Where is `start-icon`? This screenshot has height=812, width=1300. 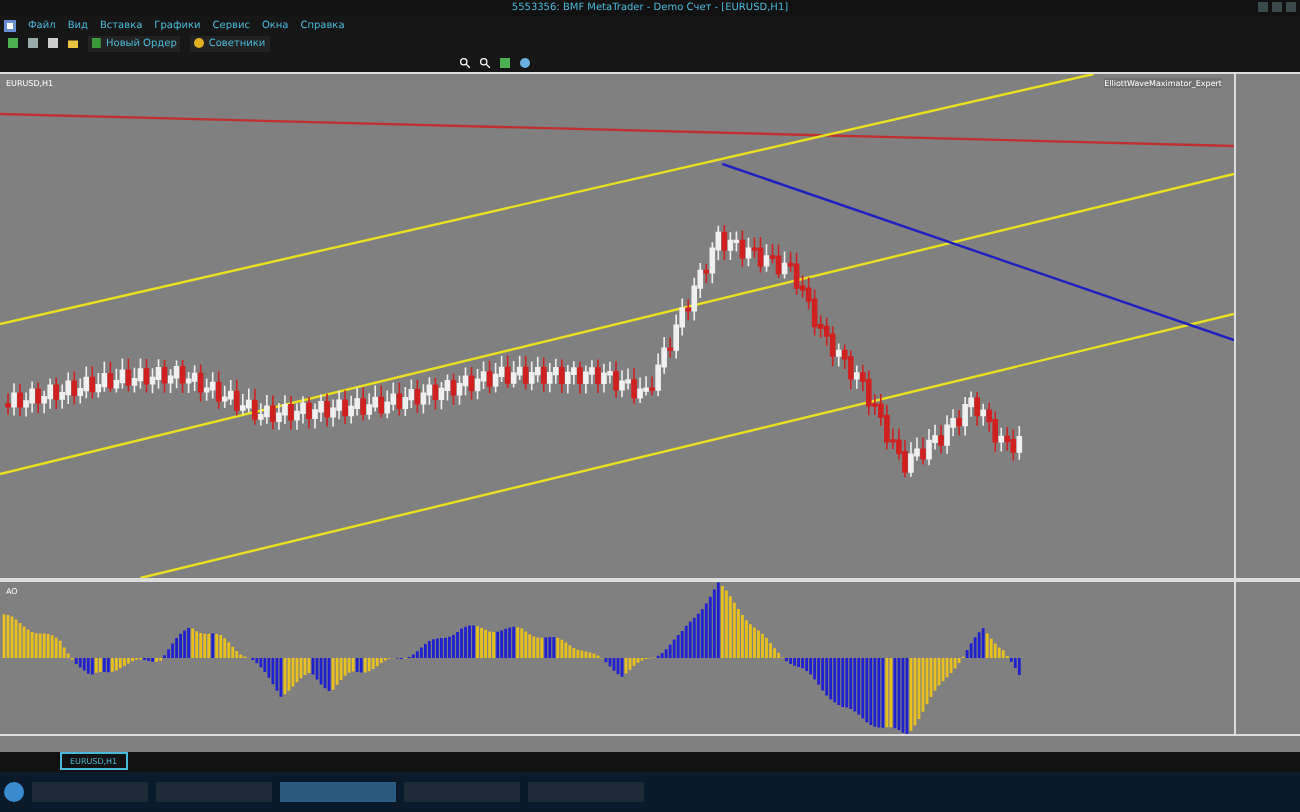 start-icon is located at coordinates (14, 792).